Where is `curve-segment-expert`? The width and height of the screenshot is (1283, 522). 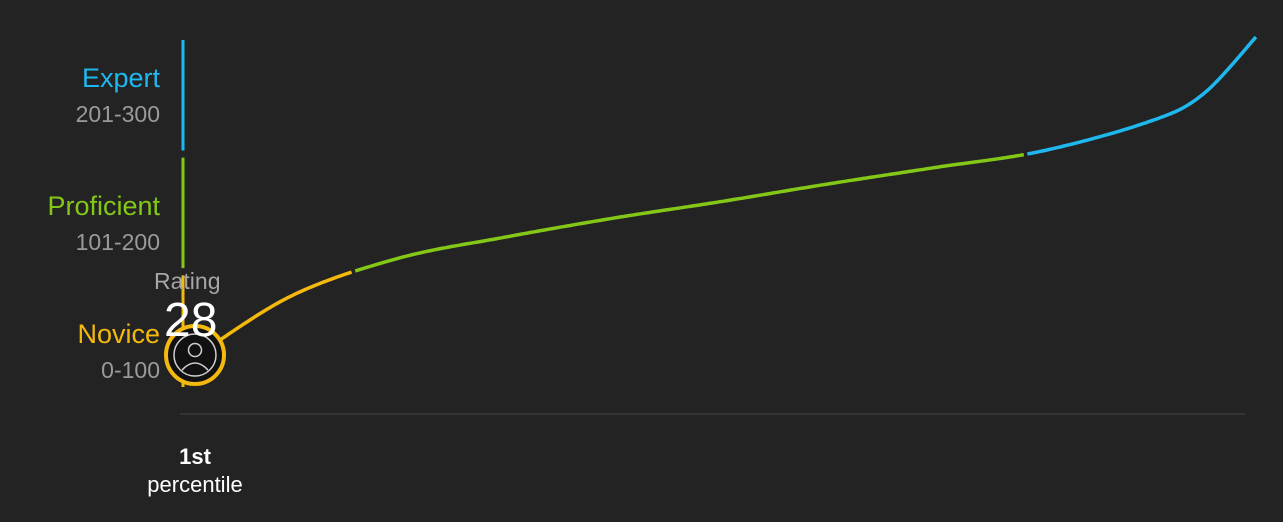 curve-segment-expert is located at coordinates (1142, 95).